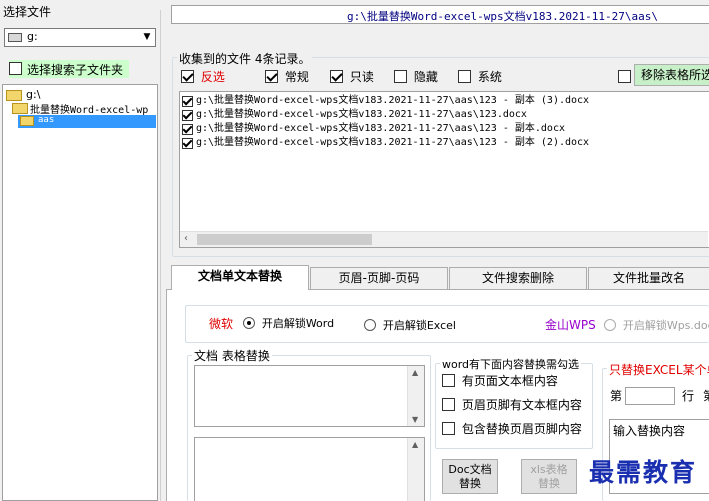  I want to click on tab-file-search-delete: 文件搜索删除, so click(518, 278).